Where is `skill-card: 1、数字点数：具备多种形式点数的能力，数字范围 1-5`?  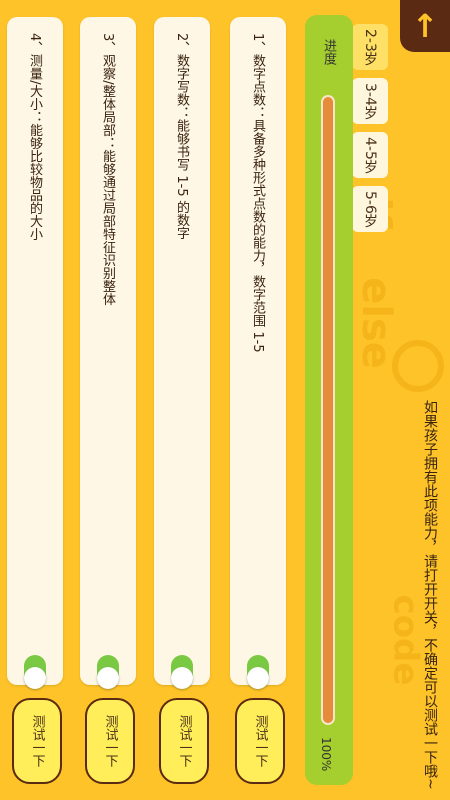
skill-card: 1、数字点数：具备多种形式点数的能力，数字范围 1-5 is located at coordinates (258, 353).